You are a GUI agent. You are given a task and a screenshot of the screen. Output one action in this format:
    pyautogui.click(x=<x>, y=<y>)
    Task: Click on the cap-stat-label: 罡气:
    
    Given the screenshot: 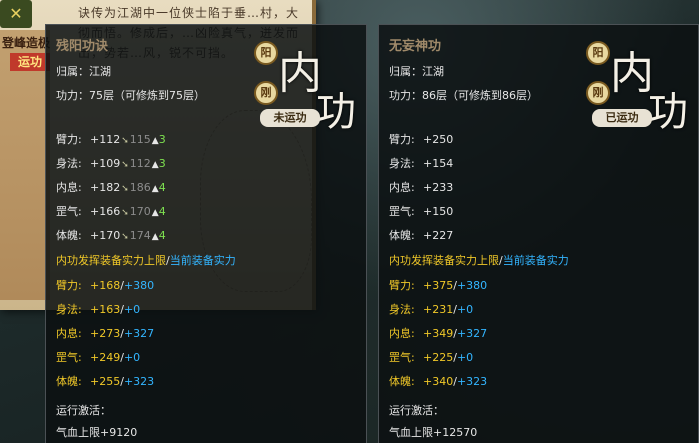 What is the action you would take?
    pyautogui.click(x=402, y=357)
    